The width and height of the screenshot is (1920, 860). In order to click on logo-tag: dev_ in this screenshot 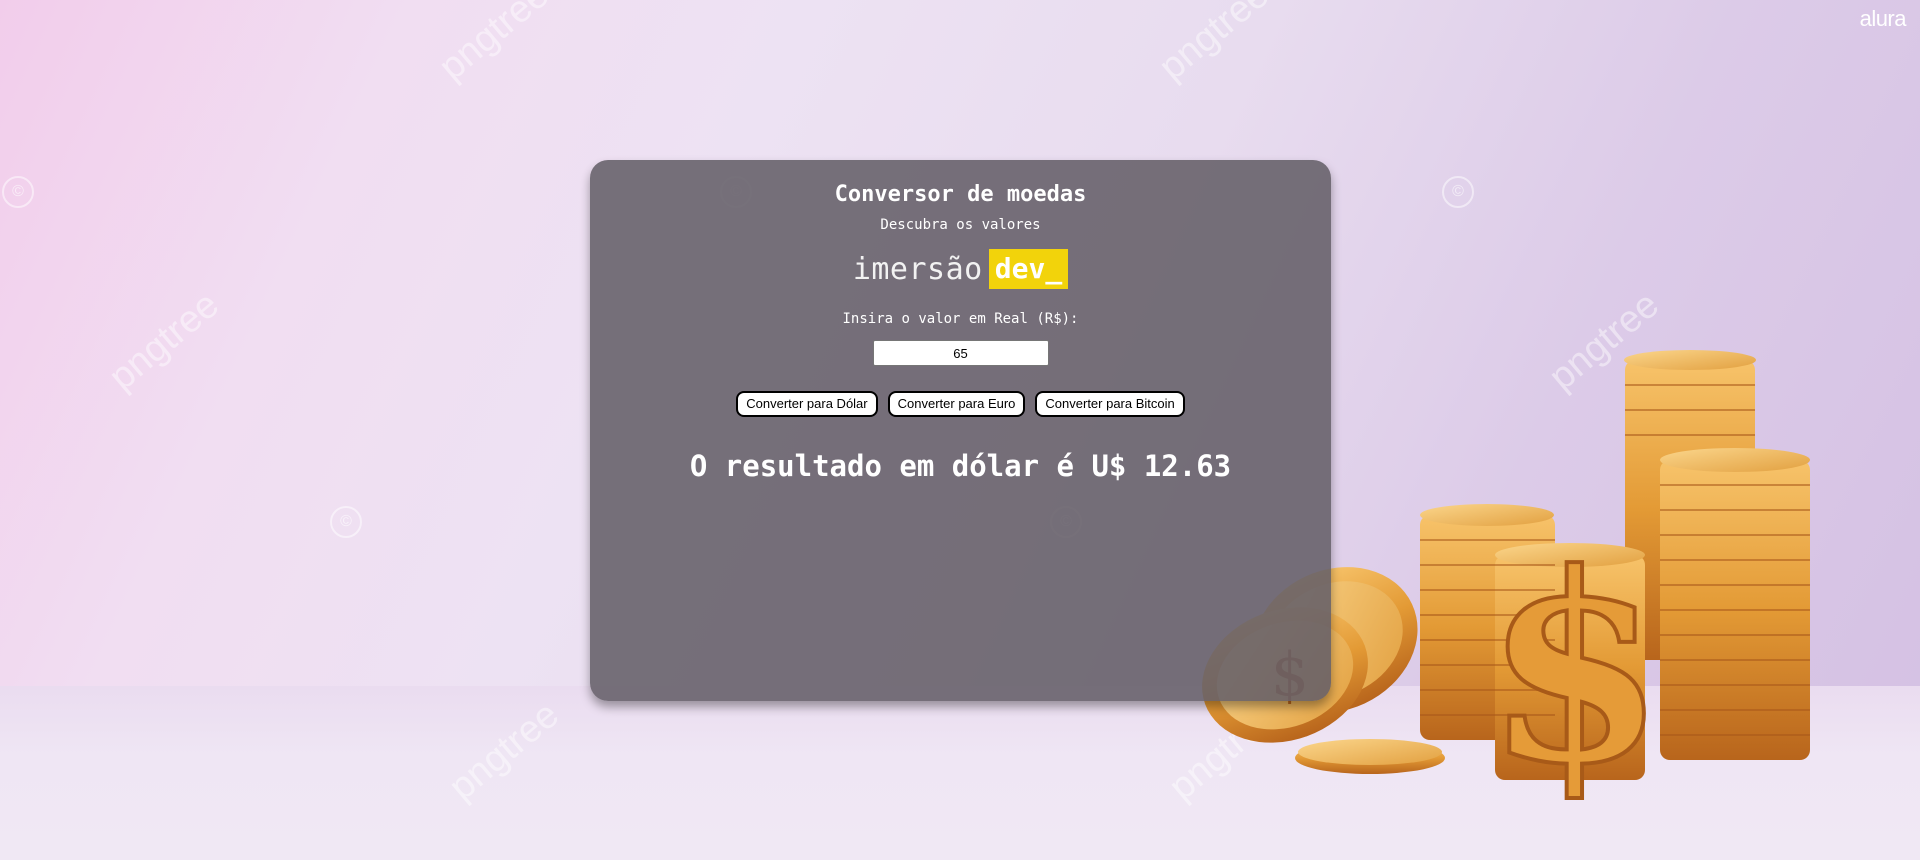, I will do `click(1028, 269)`.